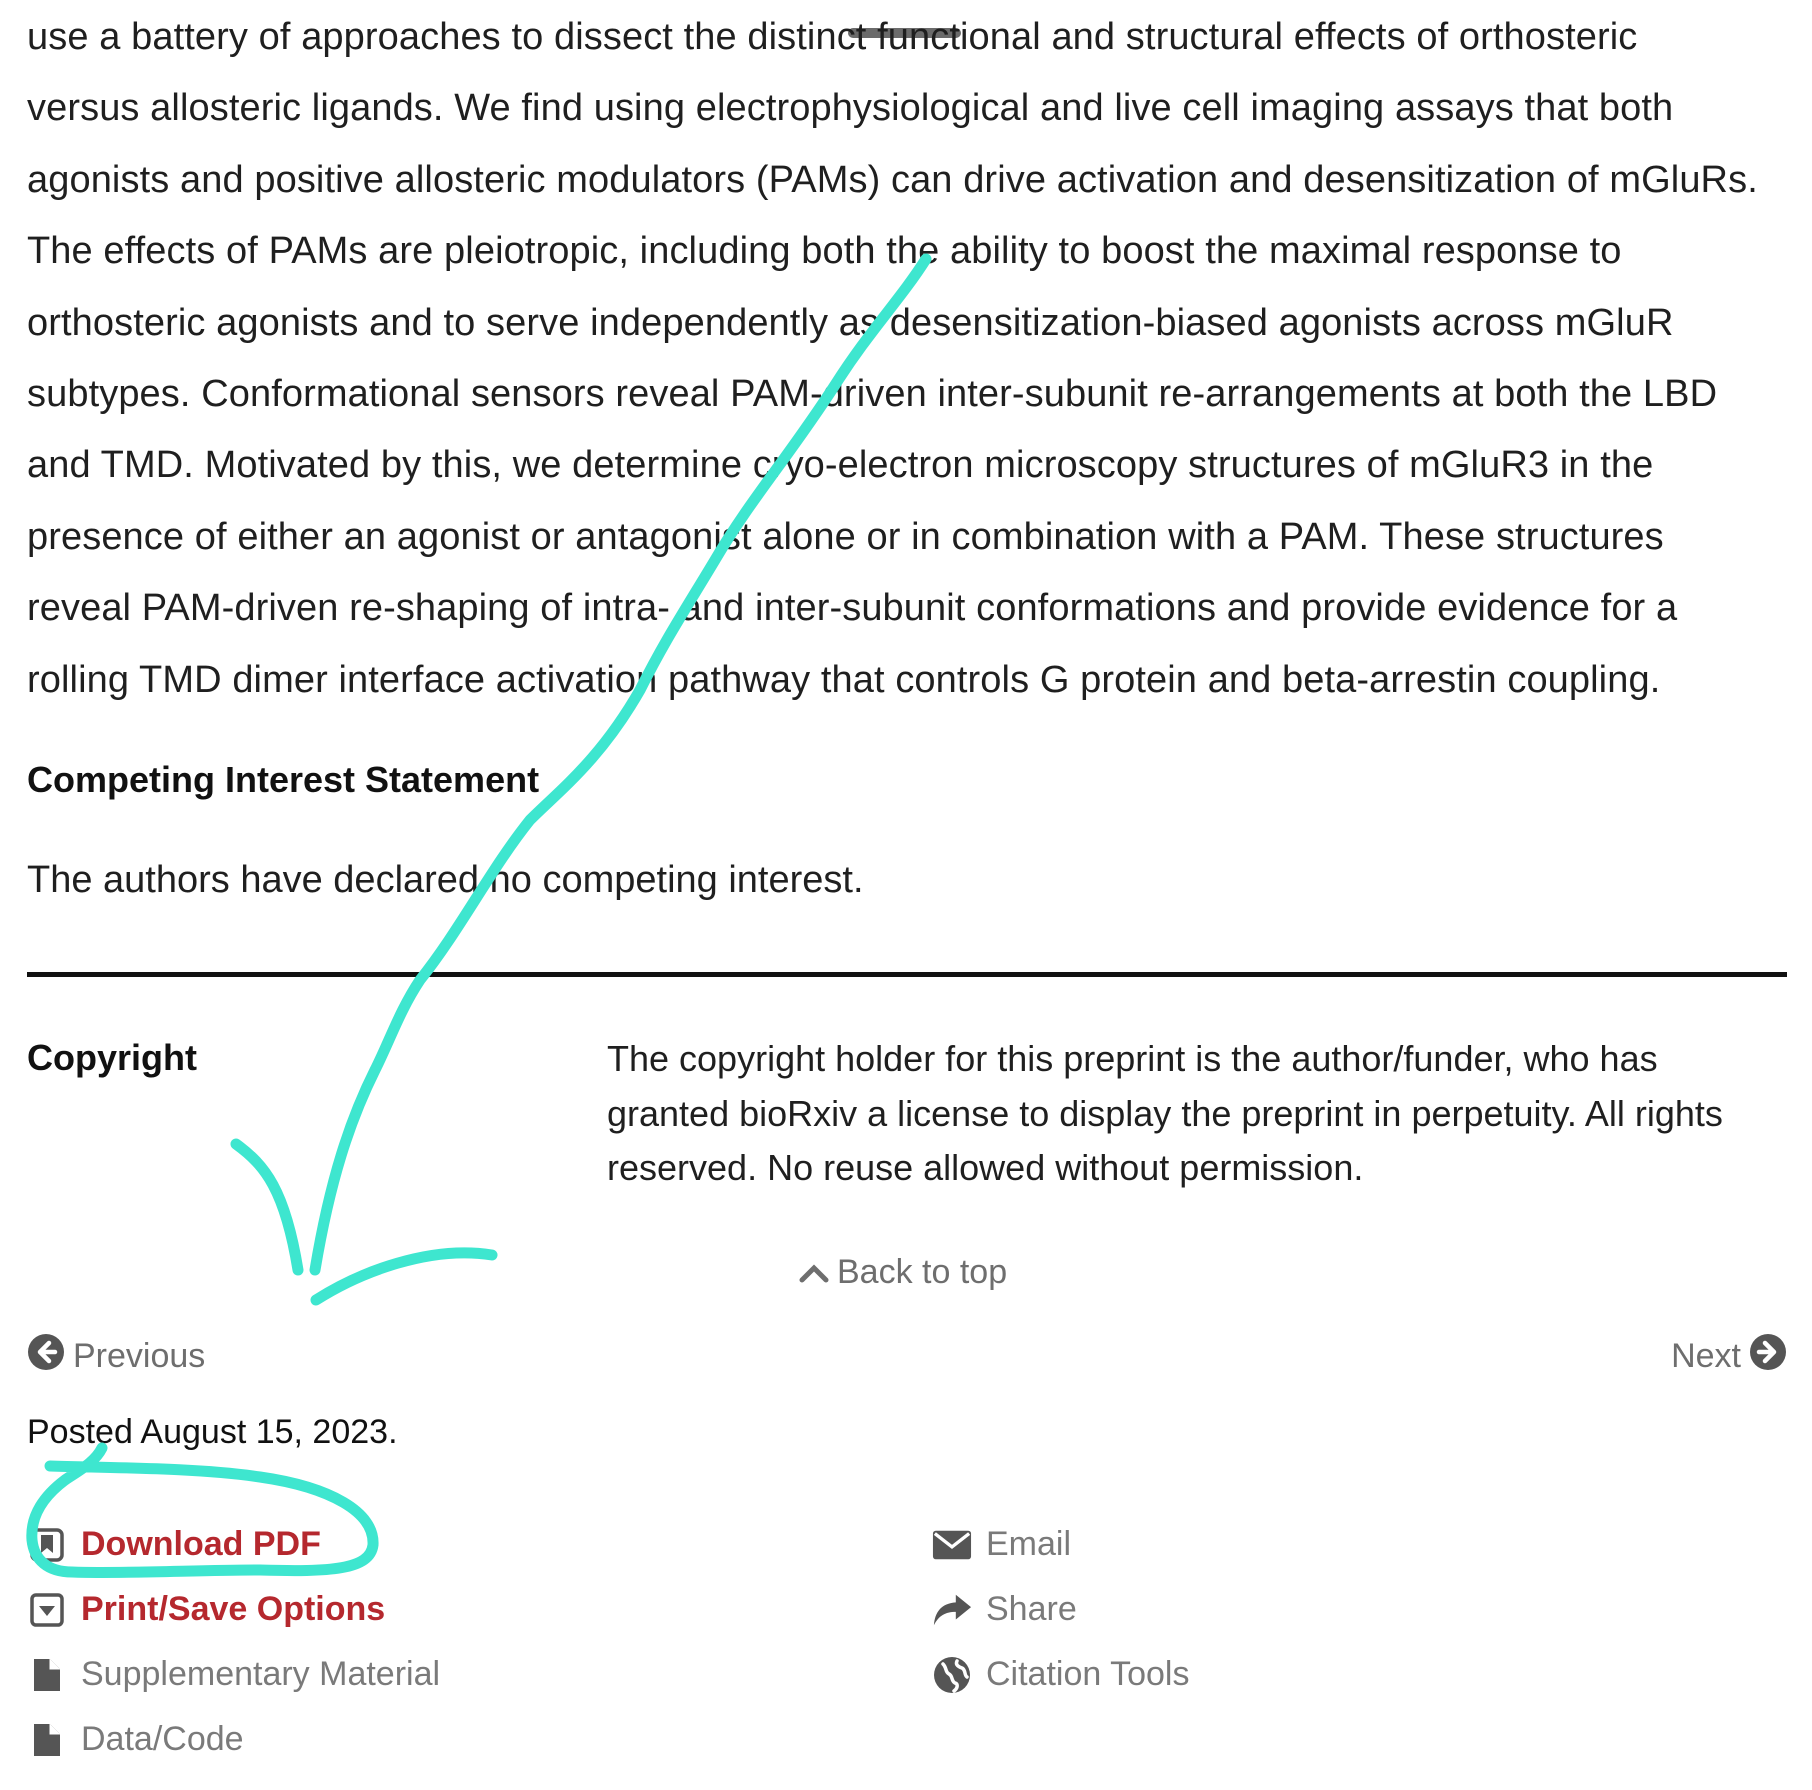 This screenshot has height=1790, width=1812. I want to click on data-code-link: Data/Code, so click(233, 1739).